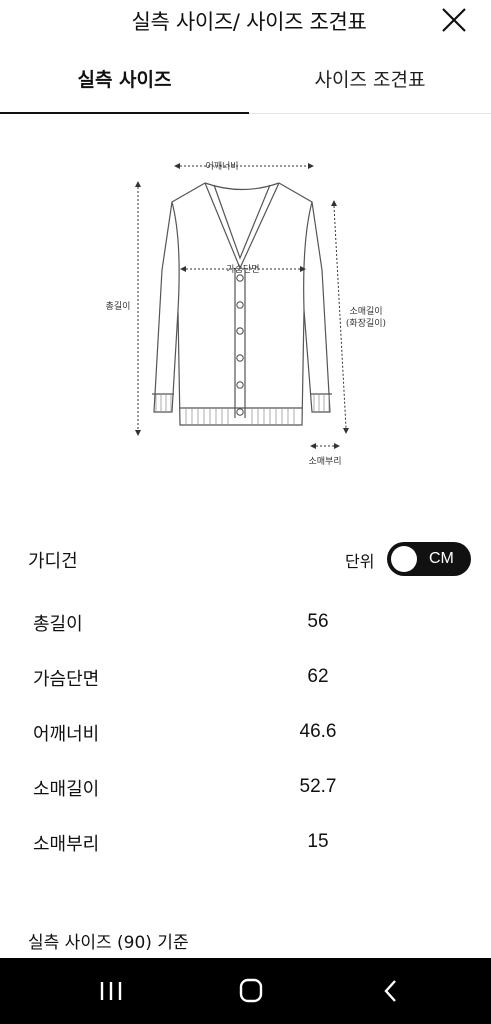 This screenshot has width=491, height=1024. Describe the element at coordinates (66, 844) in the screenshot. I see `measurement-label: 소매부리` at that location.